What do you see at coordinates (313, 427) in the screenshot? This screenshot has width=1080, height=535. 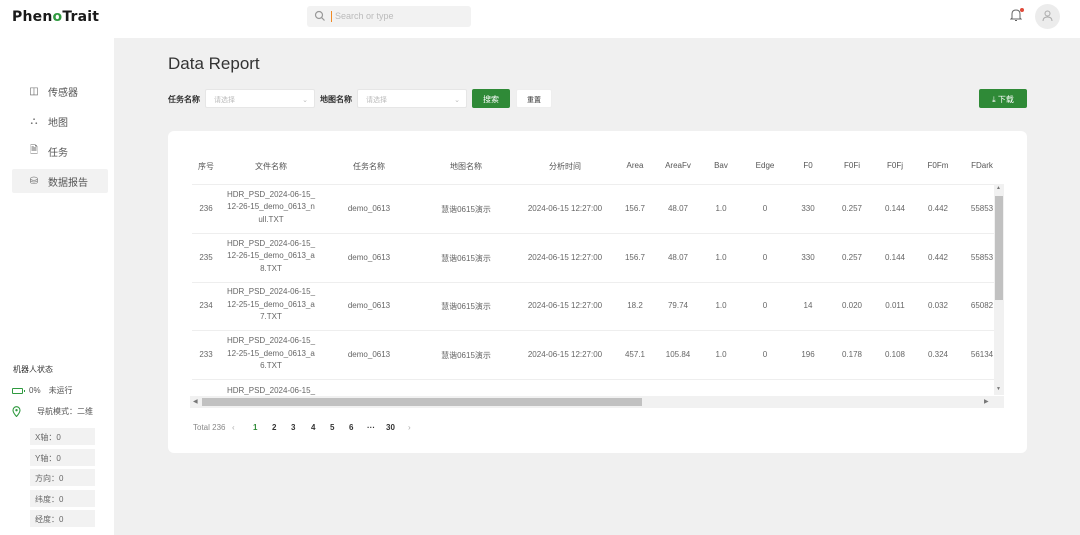 I see `page-4-button: 4` at bounding box center [313, 427].